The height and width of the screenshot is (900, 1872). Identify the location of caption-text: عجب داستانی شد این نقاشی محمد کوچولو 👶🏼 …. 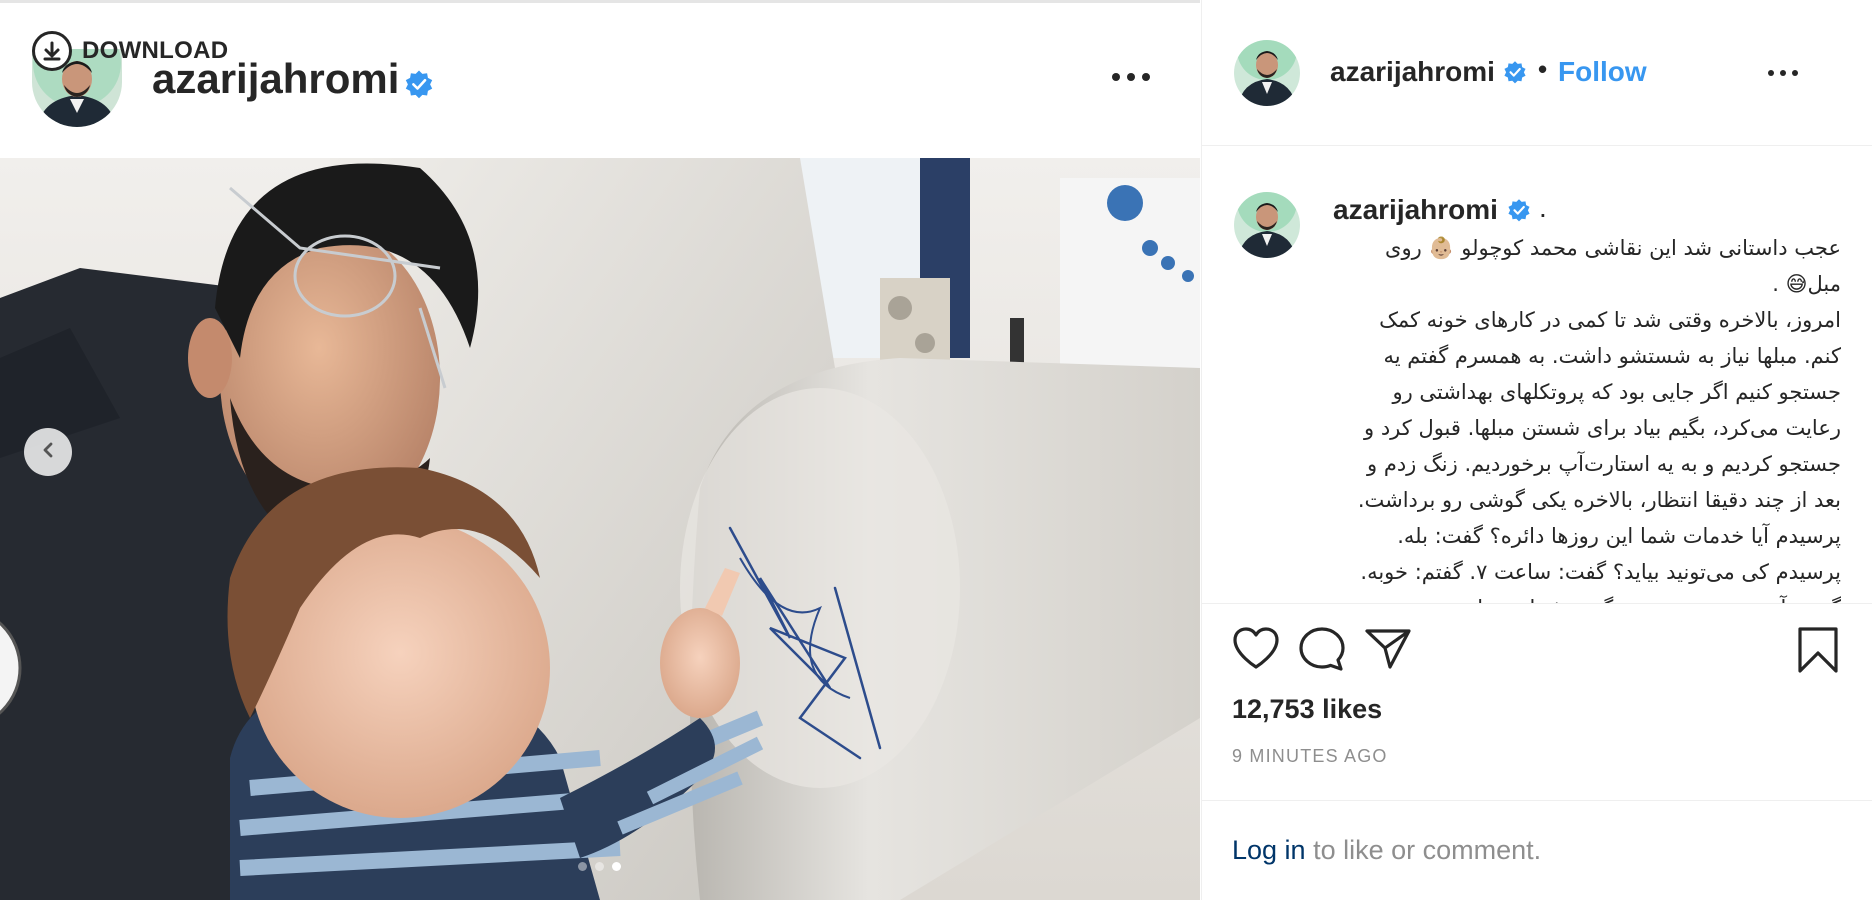
(1587, 416).